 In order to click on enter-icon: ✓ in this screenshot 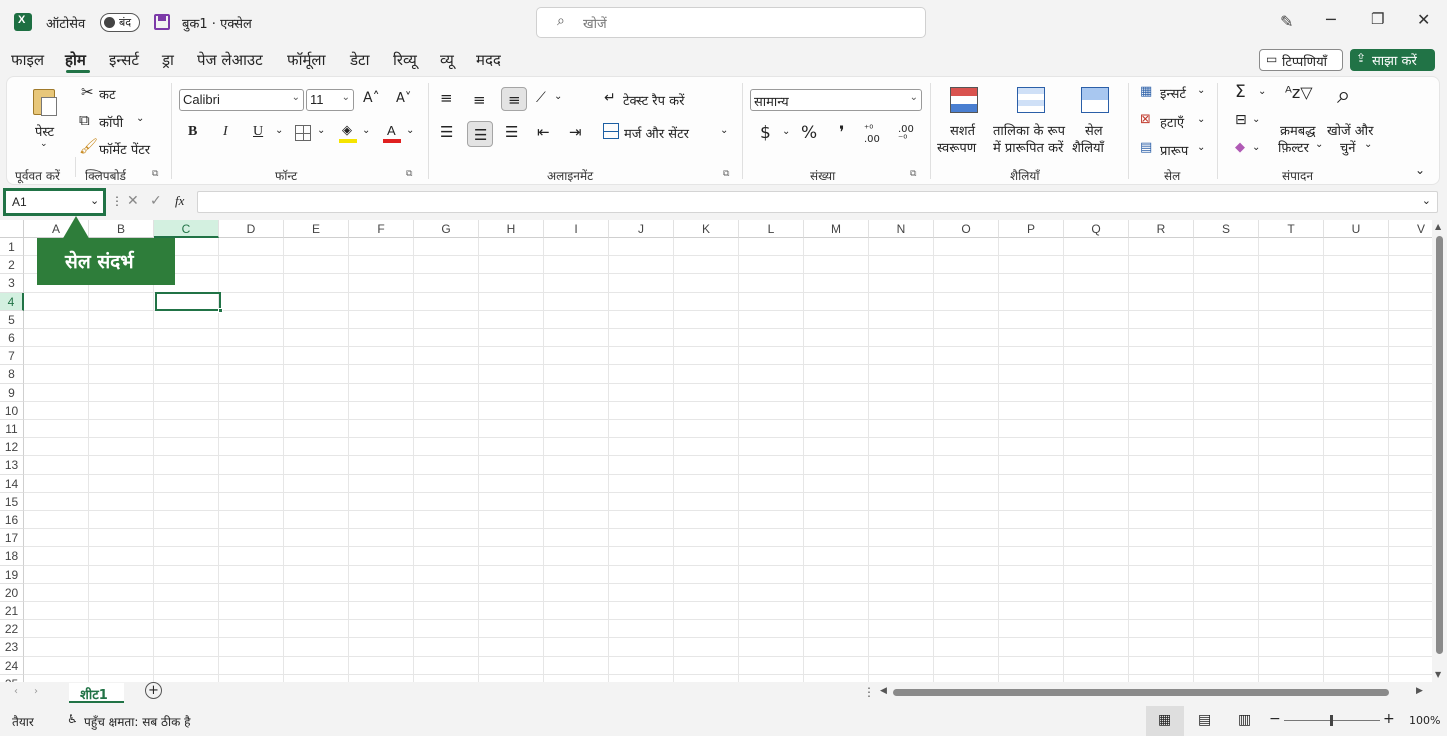, I will do `click(156, 201)`.